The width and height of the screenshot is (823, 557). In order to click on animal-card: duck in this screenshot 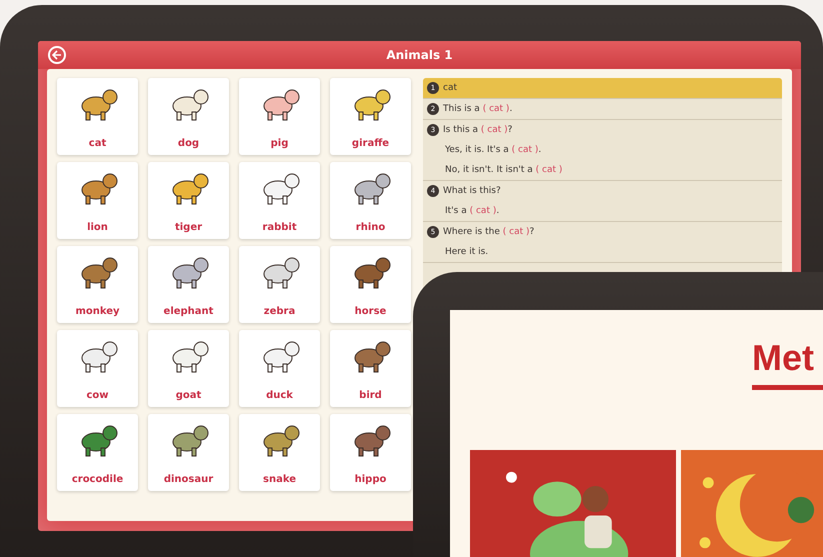, I will do `click(279, 368)`.